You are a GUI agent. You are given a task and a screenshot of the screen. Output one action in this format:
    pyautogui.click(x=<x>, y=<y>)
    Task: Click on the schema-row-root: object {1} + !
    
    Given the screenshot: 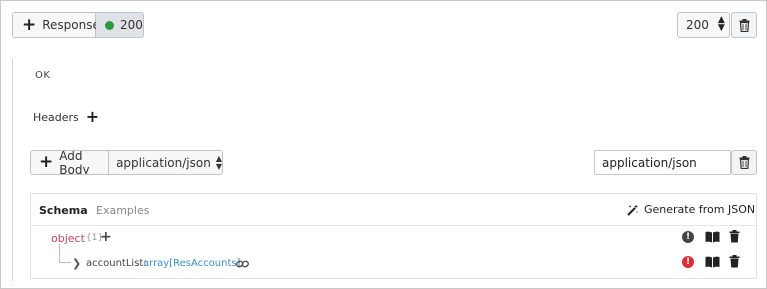 What is the action you would take?
    pyautogui.click(x=393, y=239)
    